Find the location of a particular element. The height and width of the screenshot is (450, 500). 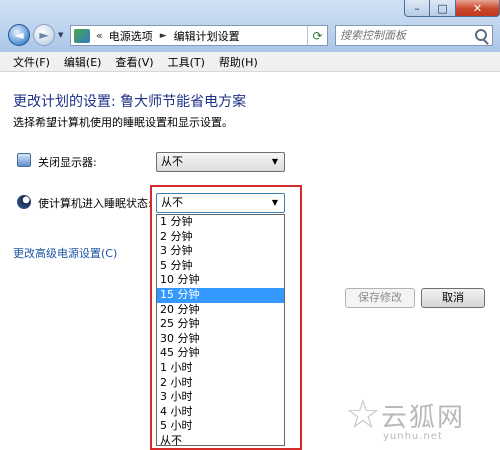

menu-edit: 编辑(E) is located at coordinates (83, 62).